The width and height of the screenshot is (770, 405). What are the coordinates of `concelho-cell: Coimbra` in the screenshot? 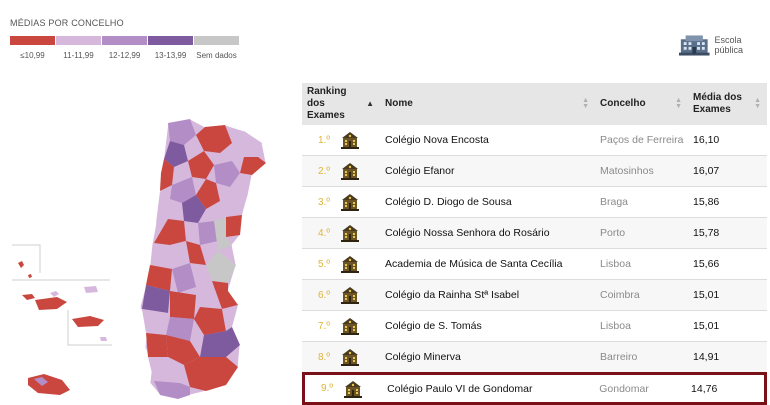 It's located at (620, 295).